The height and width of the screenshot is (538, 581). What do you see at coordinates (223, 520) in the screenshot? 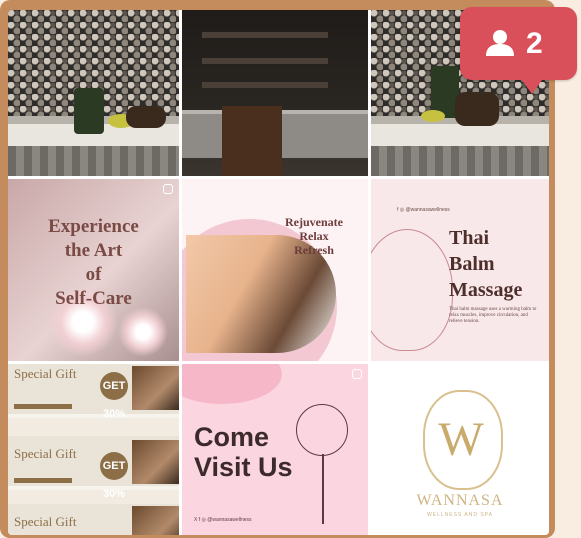
I see `social-handle: X f ◎ @wannasawellness` at bounding box center [223, 520].